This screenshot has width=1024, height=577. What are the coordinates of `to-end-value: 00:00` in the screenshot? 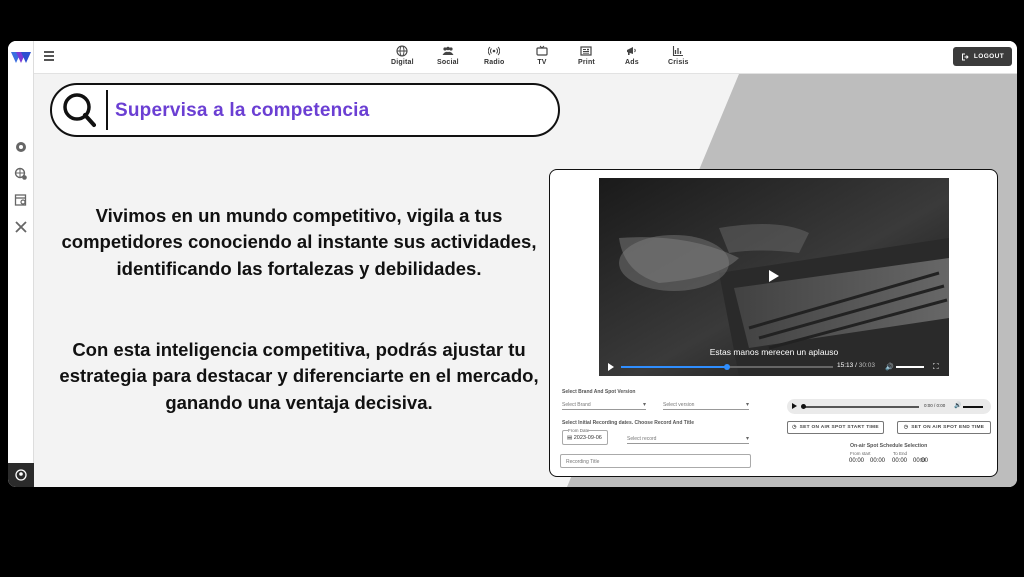 It's located at (899, 461).